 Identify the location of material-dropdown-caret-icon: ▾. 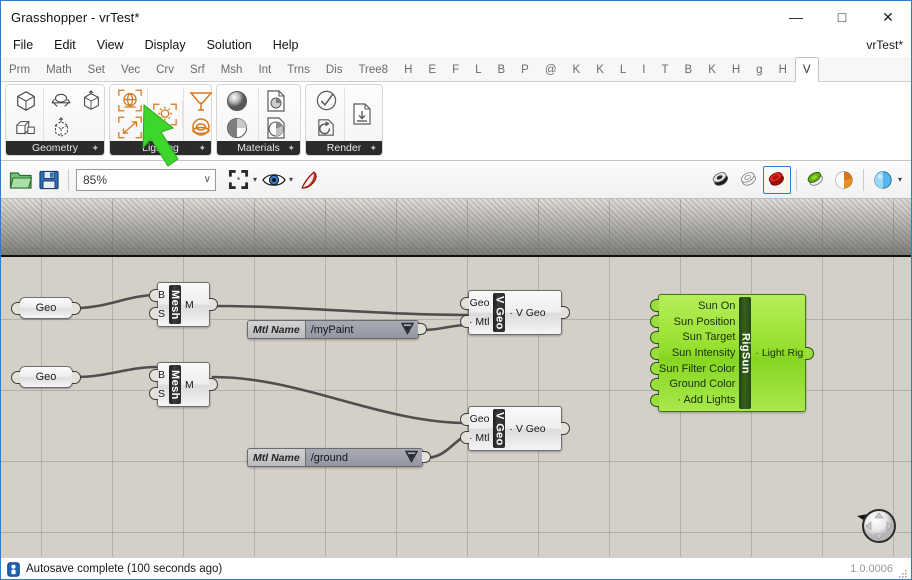
(900, 179).